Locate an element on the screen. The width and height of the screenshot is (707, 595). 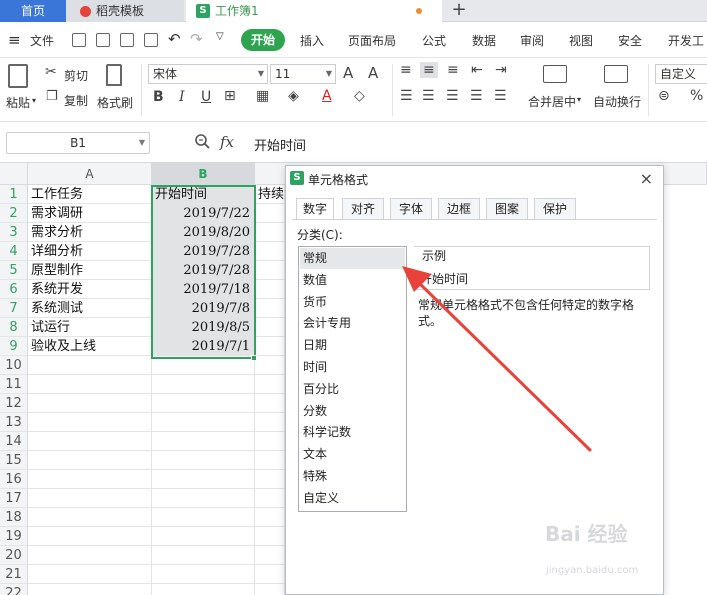
row-header: 15 is located at coordinates (14, 460).